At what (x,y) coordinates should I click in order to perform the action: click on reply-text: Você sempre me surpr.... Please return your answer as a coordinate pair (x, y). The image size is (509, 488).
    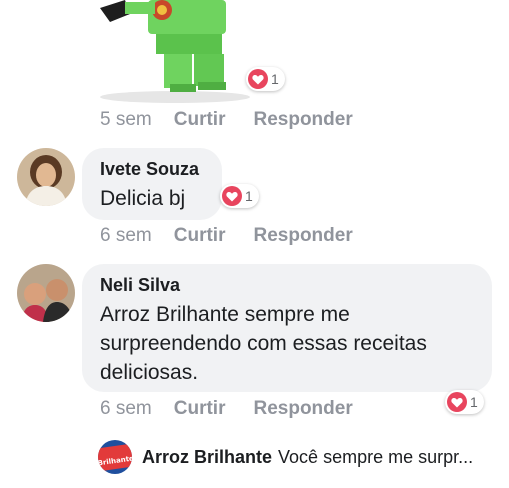
    Looking at the image, I should click on (376, 456).